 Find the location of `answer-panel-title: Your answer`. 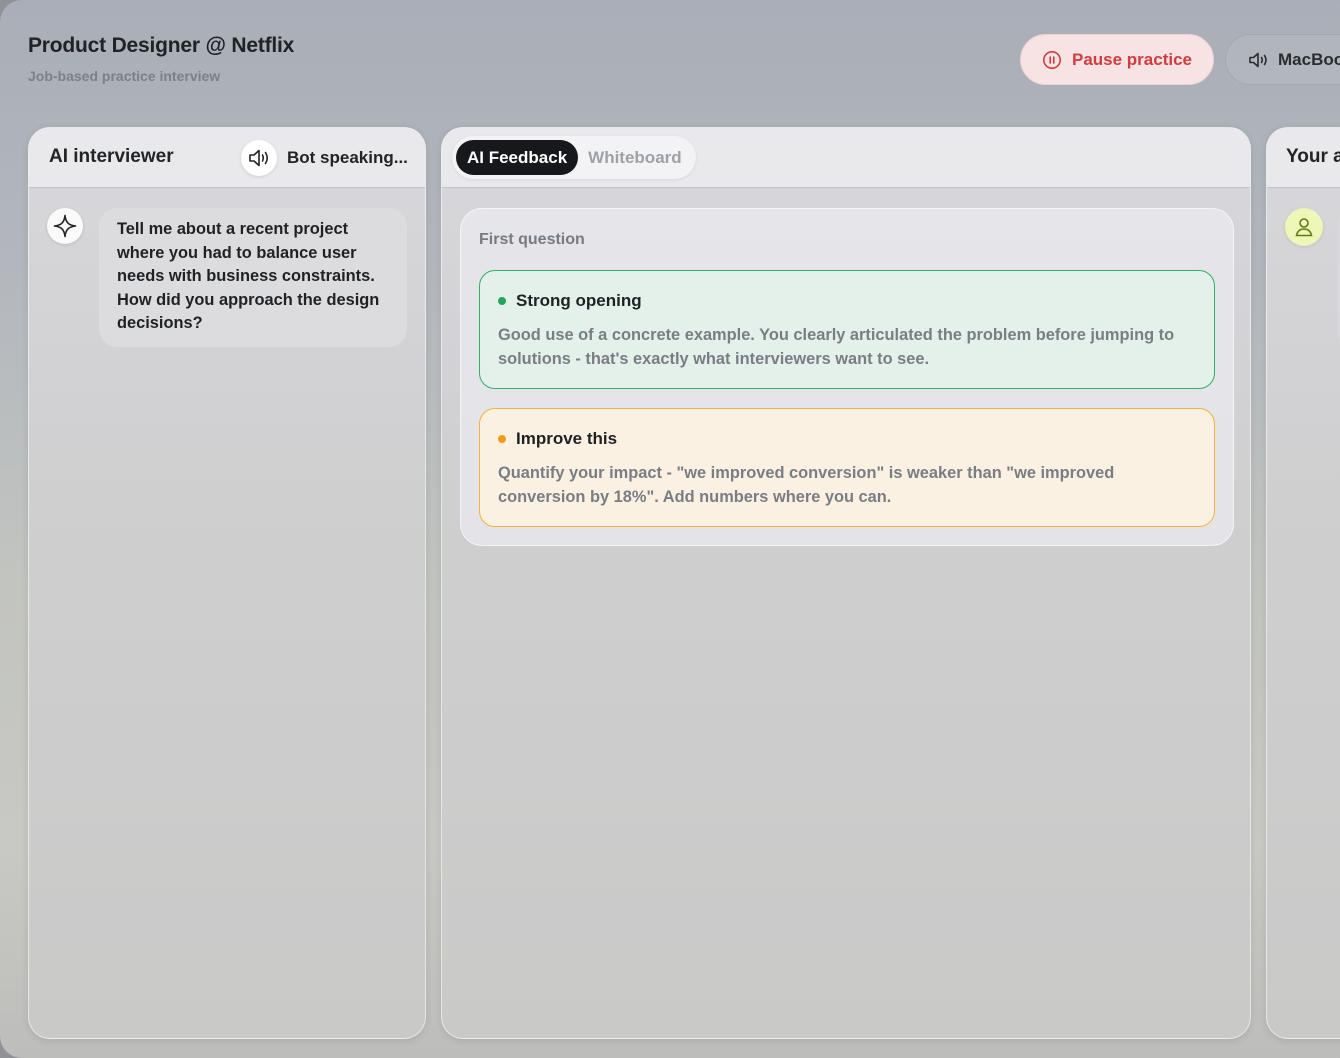

answer-panel-title: Your answer is located at coordinates (1313, 156).